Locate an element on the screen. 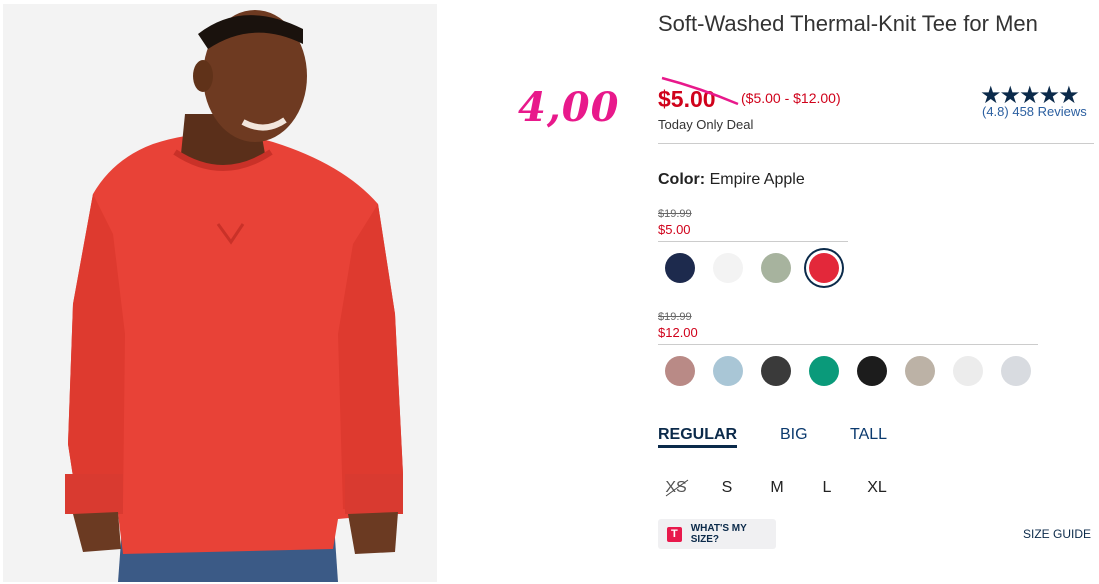  tab-big: BIG is located at coordinates (794, 435).